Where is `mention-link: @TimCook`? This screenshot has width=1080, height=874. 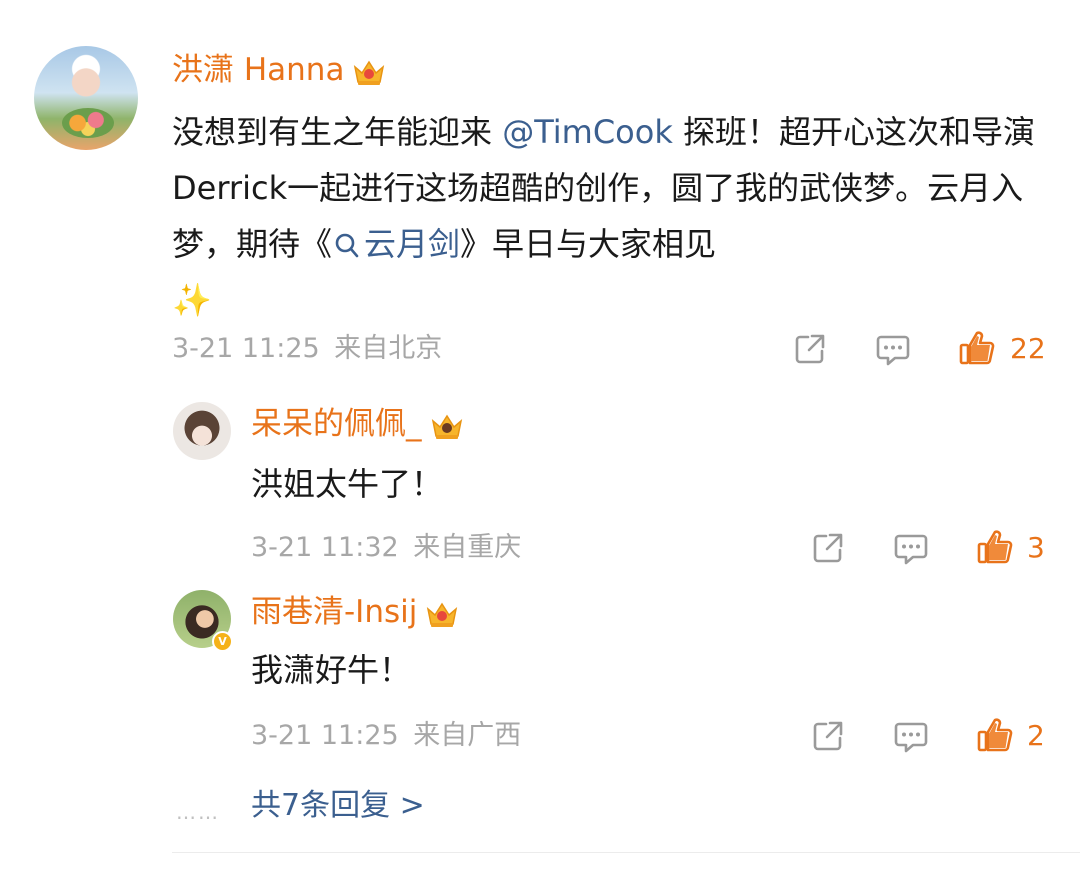 mention-link: @TimCook is located at coordinates (587, 132).